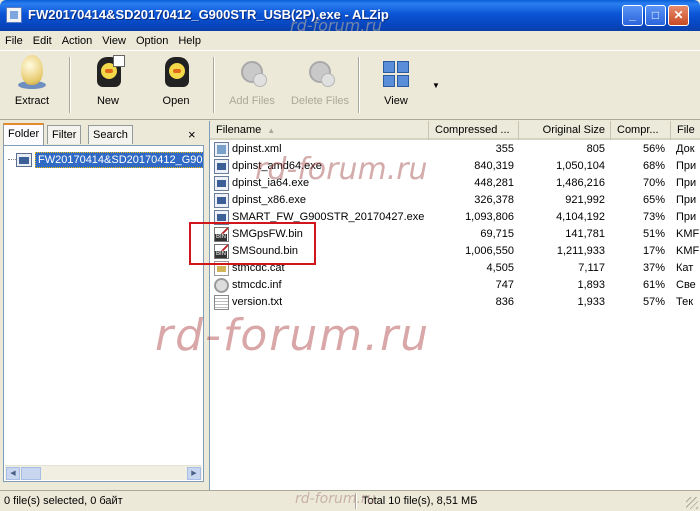 This screenshot has height=511, width=700. Describe the element at coordinates (688, 234) in the screenshot. I see `file-type: KMF` at that location.